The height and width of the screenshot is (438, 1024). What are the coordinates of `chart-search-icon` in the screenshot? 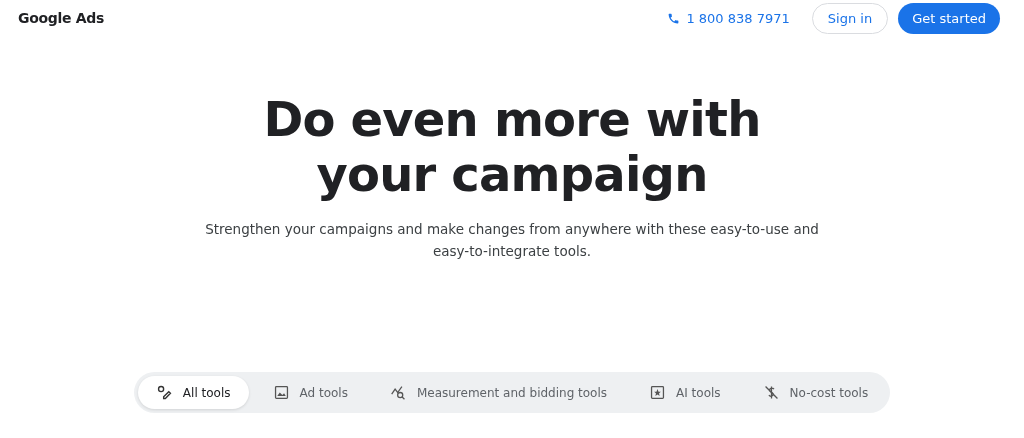 It's located at (398, 392).